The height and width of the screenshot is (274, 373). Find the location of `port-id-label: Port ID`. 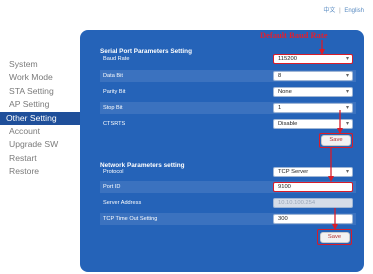

port-id-label: Port ID is located at coordinates (112, 187).